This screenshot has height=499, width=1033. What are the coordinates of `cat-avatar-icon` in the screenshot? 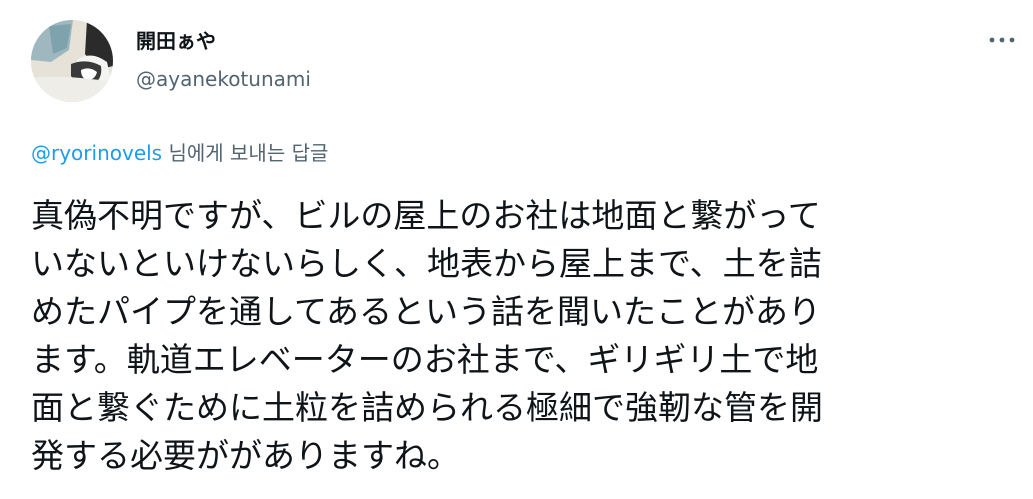 It's located at (72, 61).